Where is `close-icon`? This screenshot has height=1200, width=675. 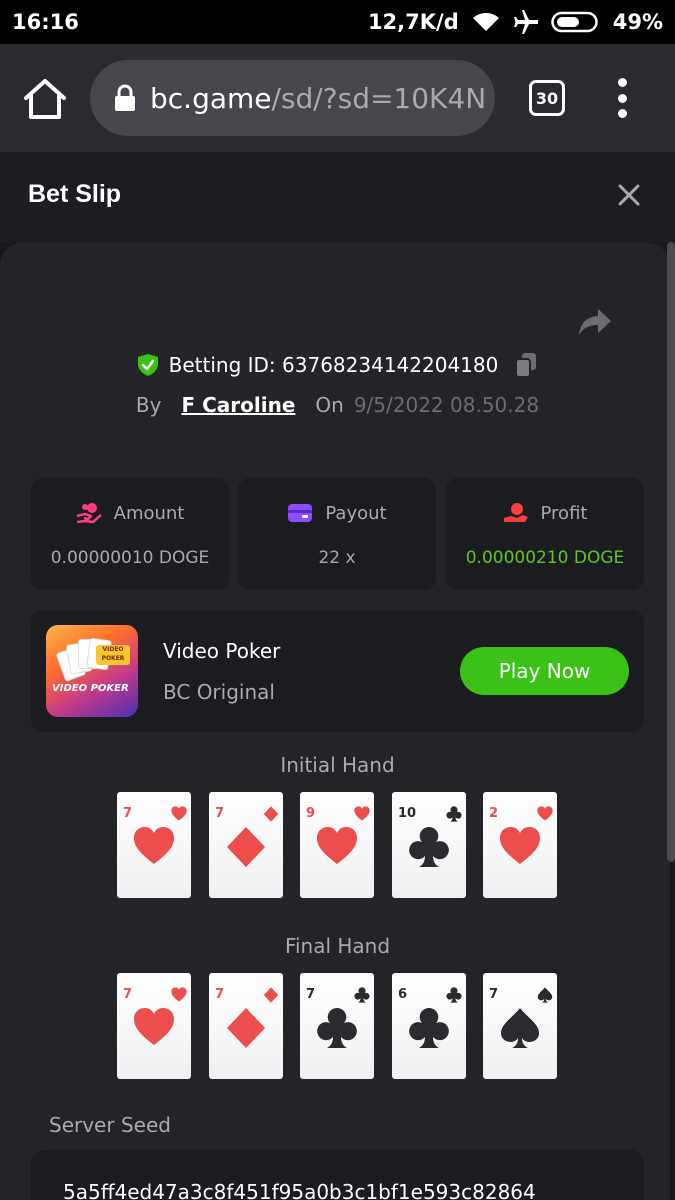 close-icon is located at coordinates (629, 195).